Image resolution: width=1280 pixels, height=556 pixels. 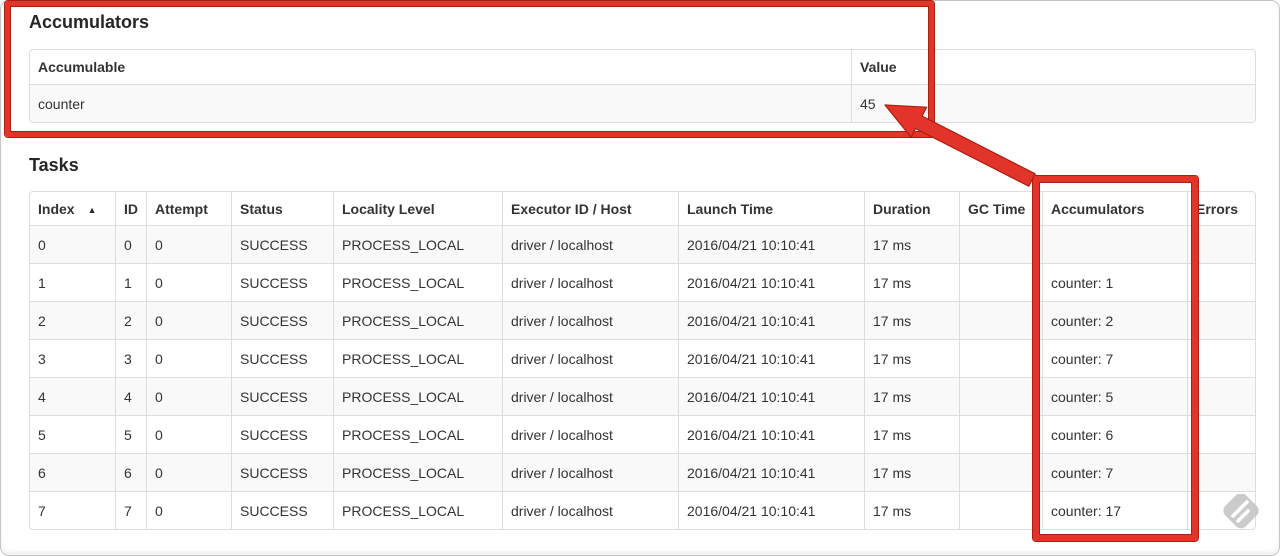 I want to click on tasks-cell-index: 4, so click(x=72, y=396).